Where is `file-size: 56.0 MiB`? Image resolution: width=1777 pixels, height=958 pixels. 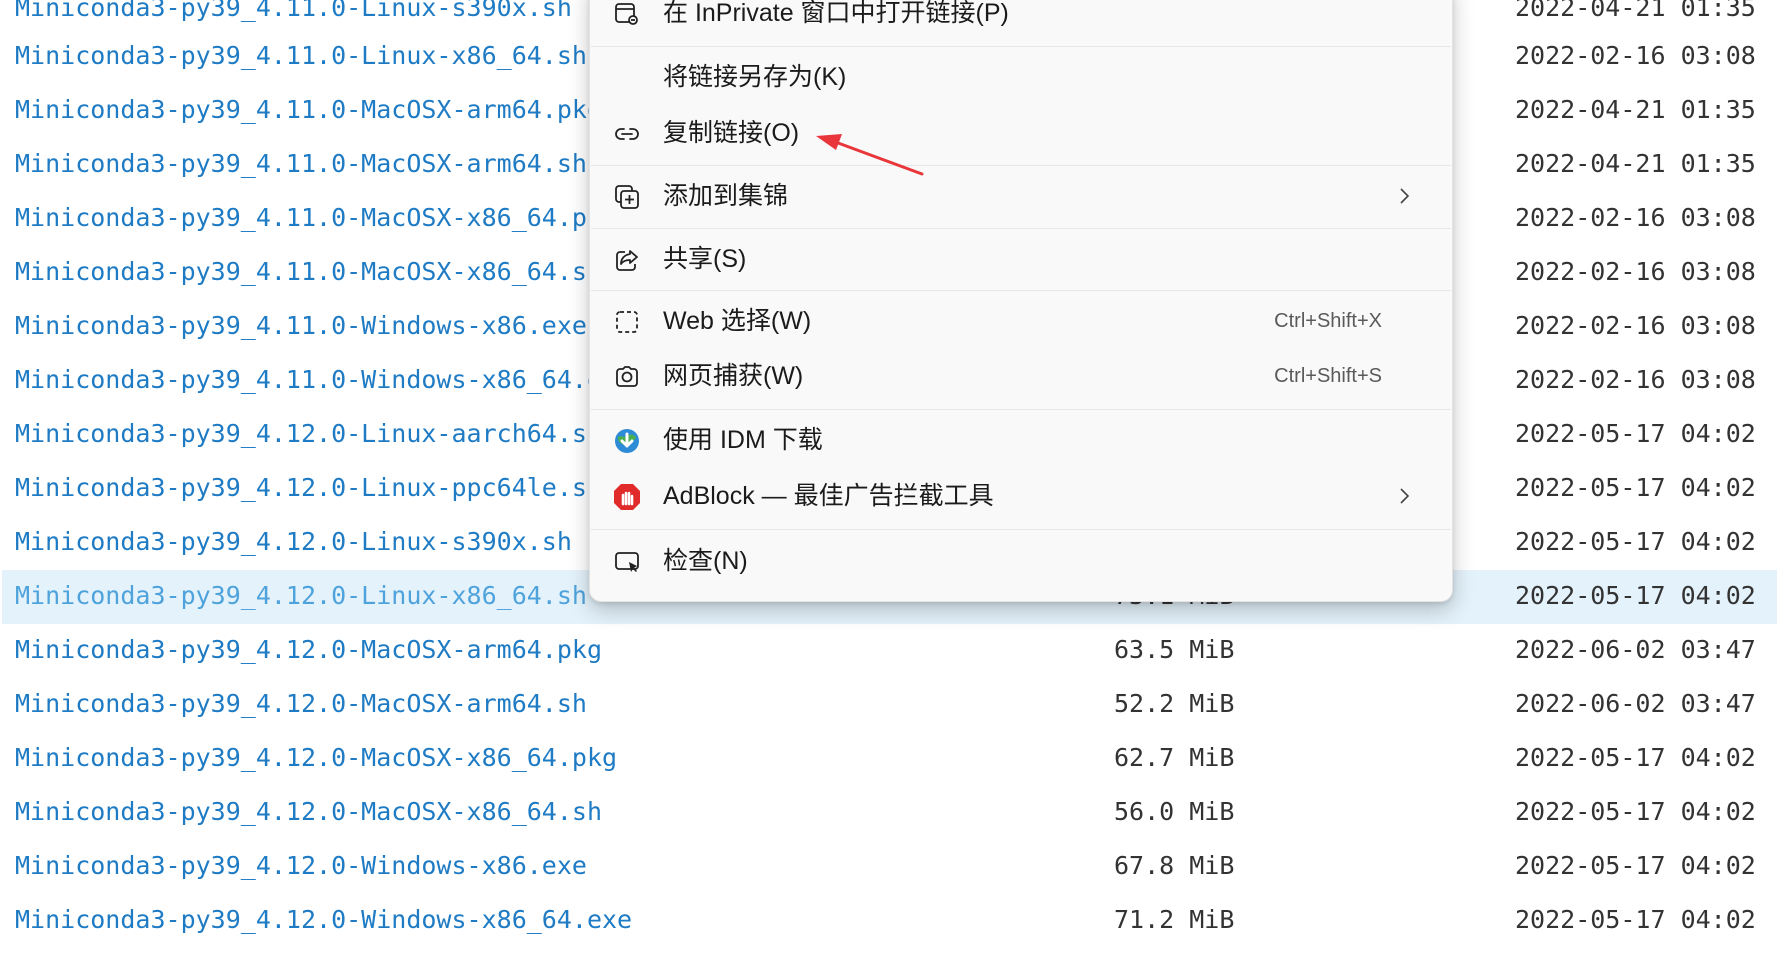
file-size: 56.0 MiB is located at coordinates (1174, 811).